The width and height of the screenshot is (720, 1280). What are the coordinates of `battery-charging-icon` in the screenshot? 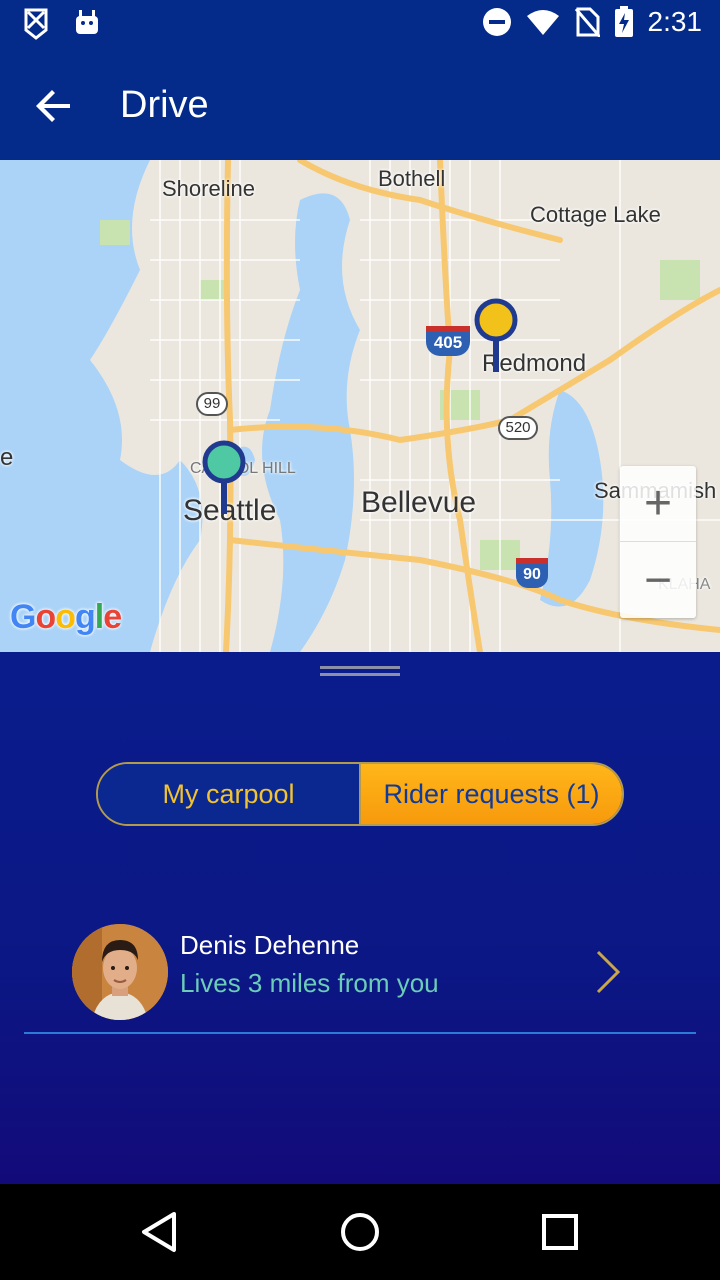 It's located at (623, 21).